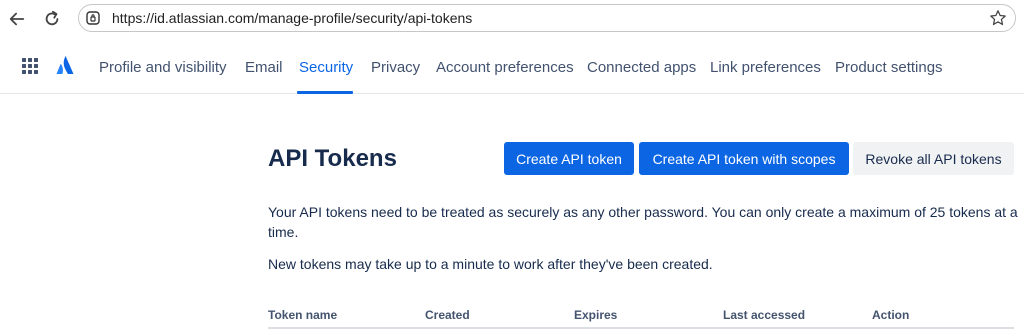  What do you see at coordinates (764, 315) in the screenshot?
I see `column-last-accessed: Last accessed` at bounding box center [764, 315].